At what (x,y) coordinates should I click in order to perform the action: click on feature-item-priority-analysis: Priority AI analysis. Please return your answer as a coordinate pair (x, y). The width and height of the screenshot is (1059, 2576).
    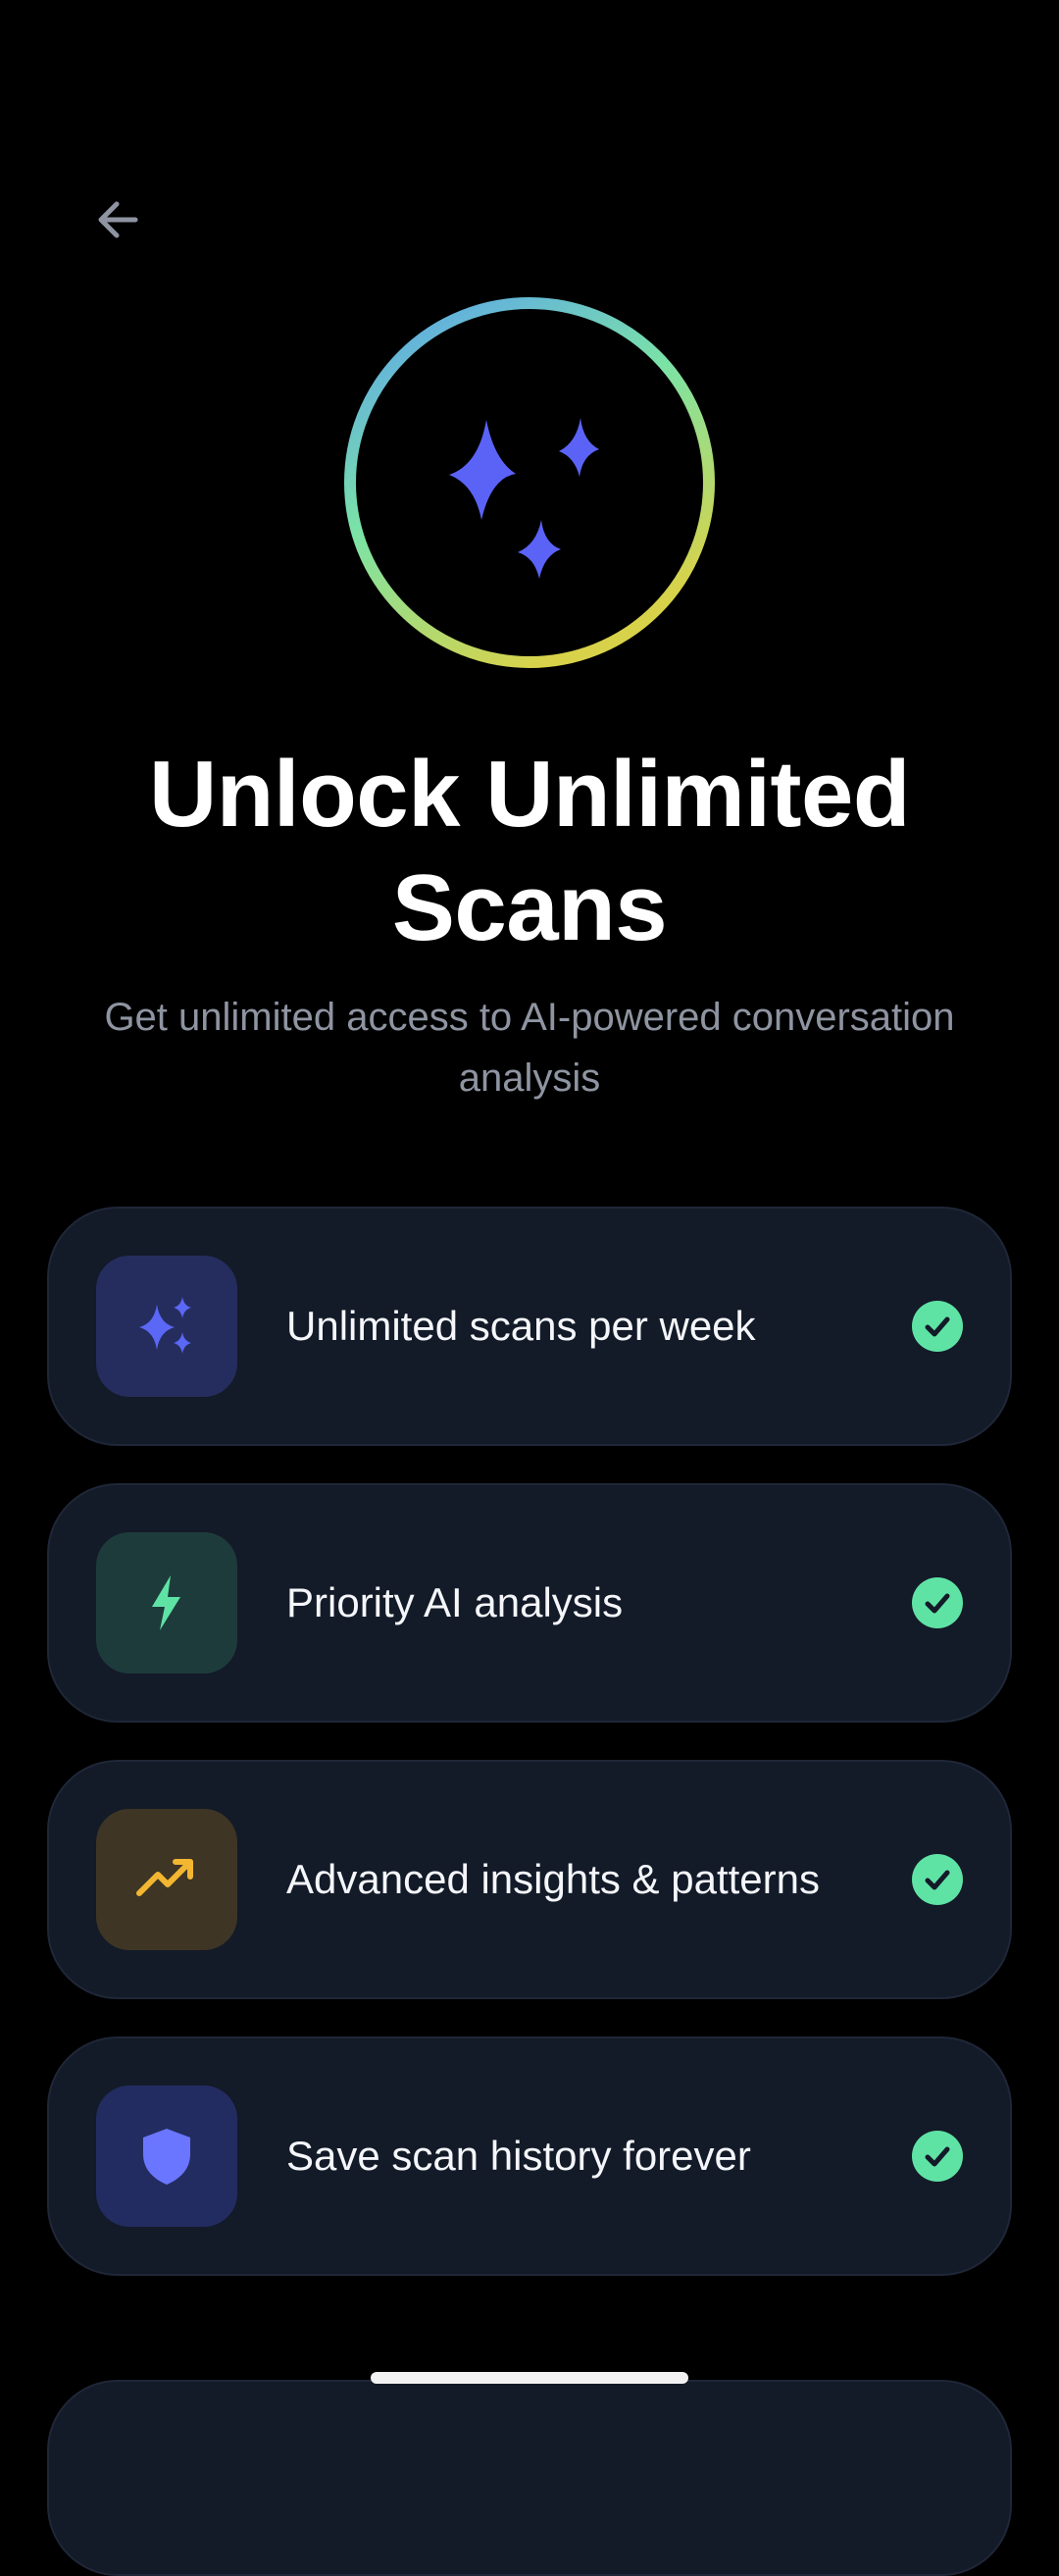
    Looking at the image, I should click on (529, 1603).